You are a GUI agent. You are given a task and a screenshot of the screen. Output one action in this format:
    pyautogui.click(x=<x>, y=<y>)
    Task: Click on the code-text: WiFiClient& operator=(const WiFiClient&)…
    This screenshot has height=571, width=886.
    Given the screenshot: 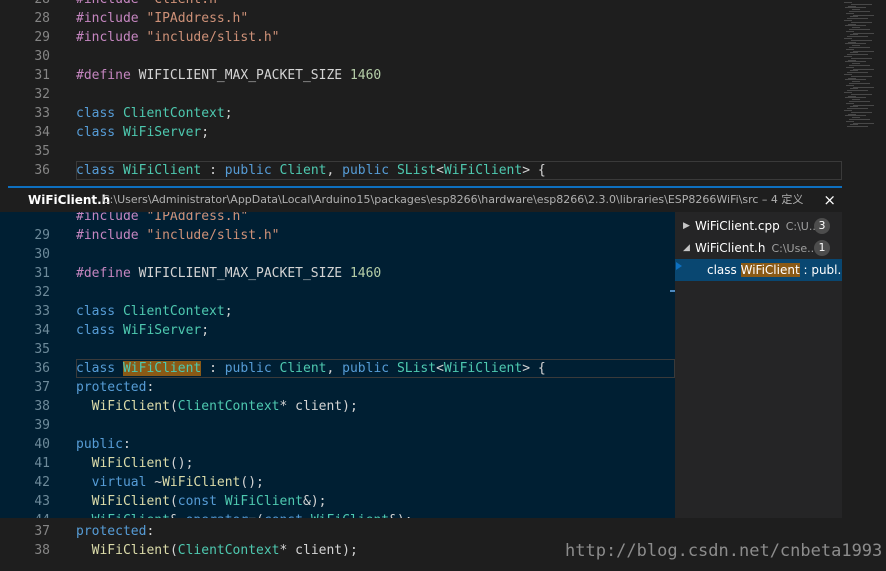 What is the action you would take?
    pyautogui.click(x=244, y=514)
    